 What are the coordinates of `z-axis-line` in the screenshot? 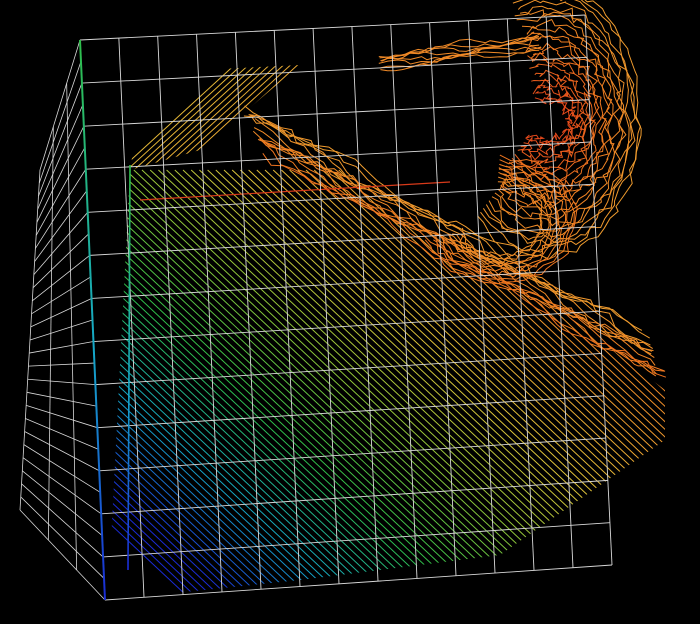 It's located at (92, 320).